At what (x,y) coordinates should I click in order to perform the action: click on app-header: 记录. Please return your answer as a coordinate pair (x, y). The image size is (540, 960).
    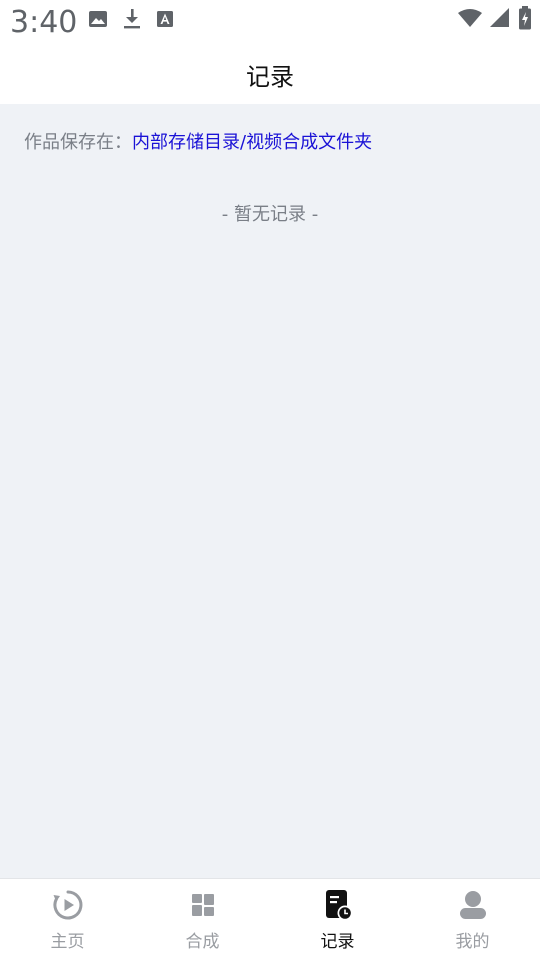
    Looking at the image, I should click on (270, 74).